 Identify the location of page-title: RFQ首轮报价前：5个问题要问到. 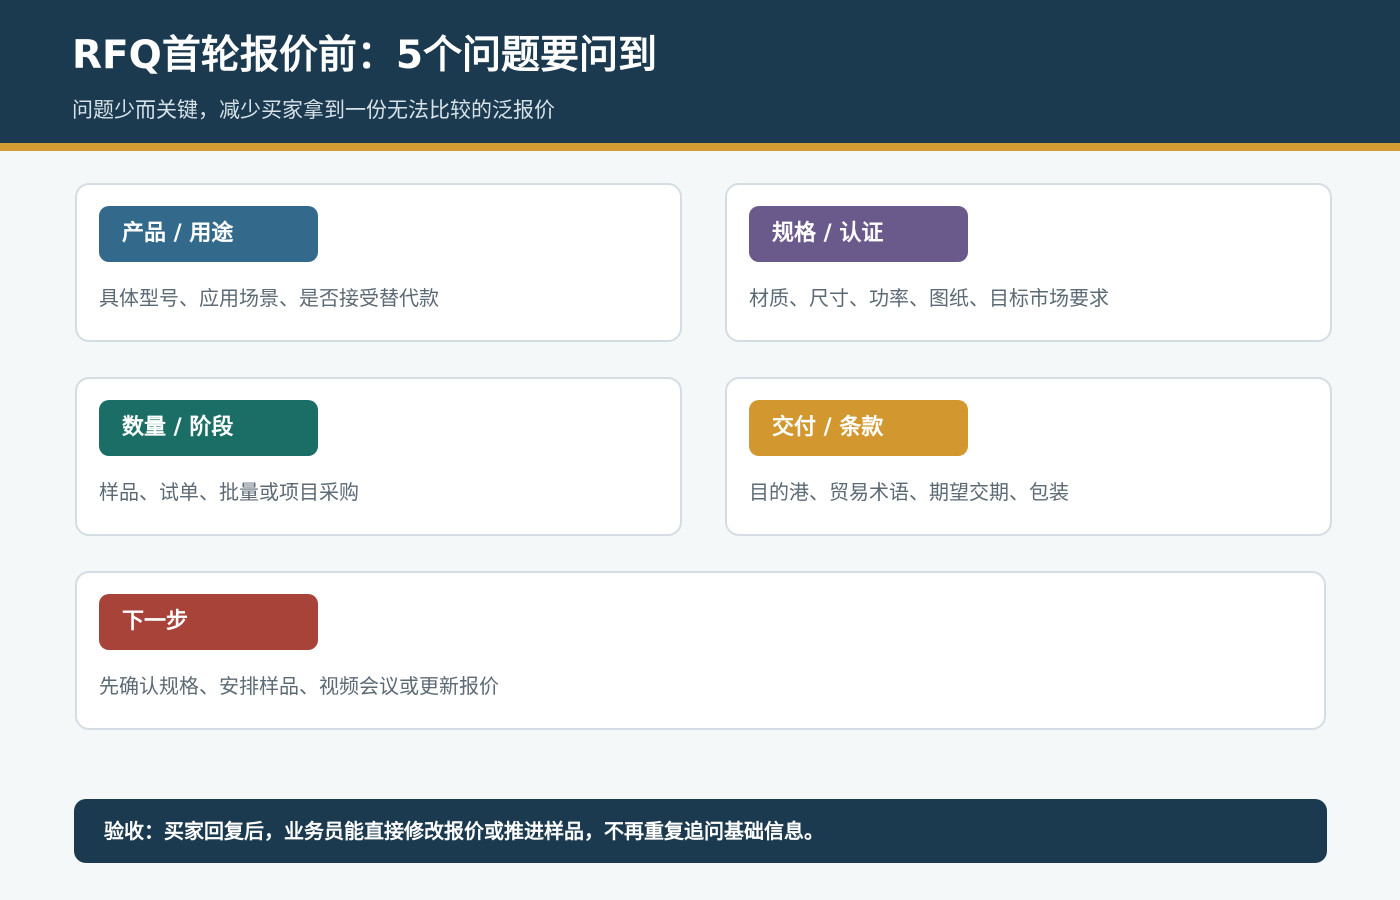
(364, 55).